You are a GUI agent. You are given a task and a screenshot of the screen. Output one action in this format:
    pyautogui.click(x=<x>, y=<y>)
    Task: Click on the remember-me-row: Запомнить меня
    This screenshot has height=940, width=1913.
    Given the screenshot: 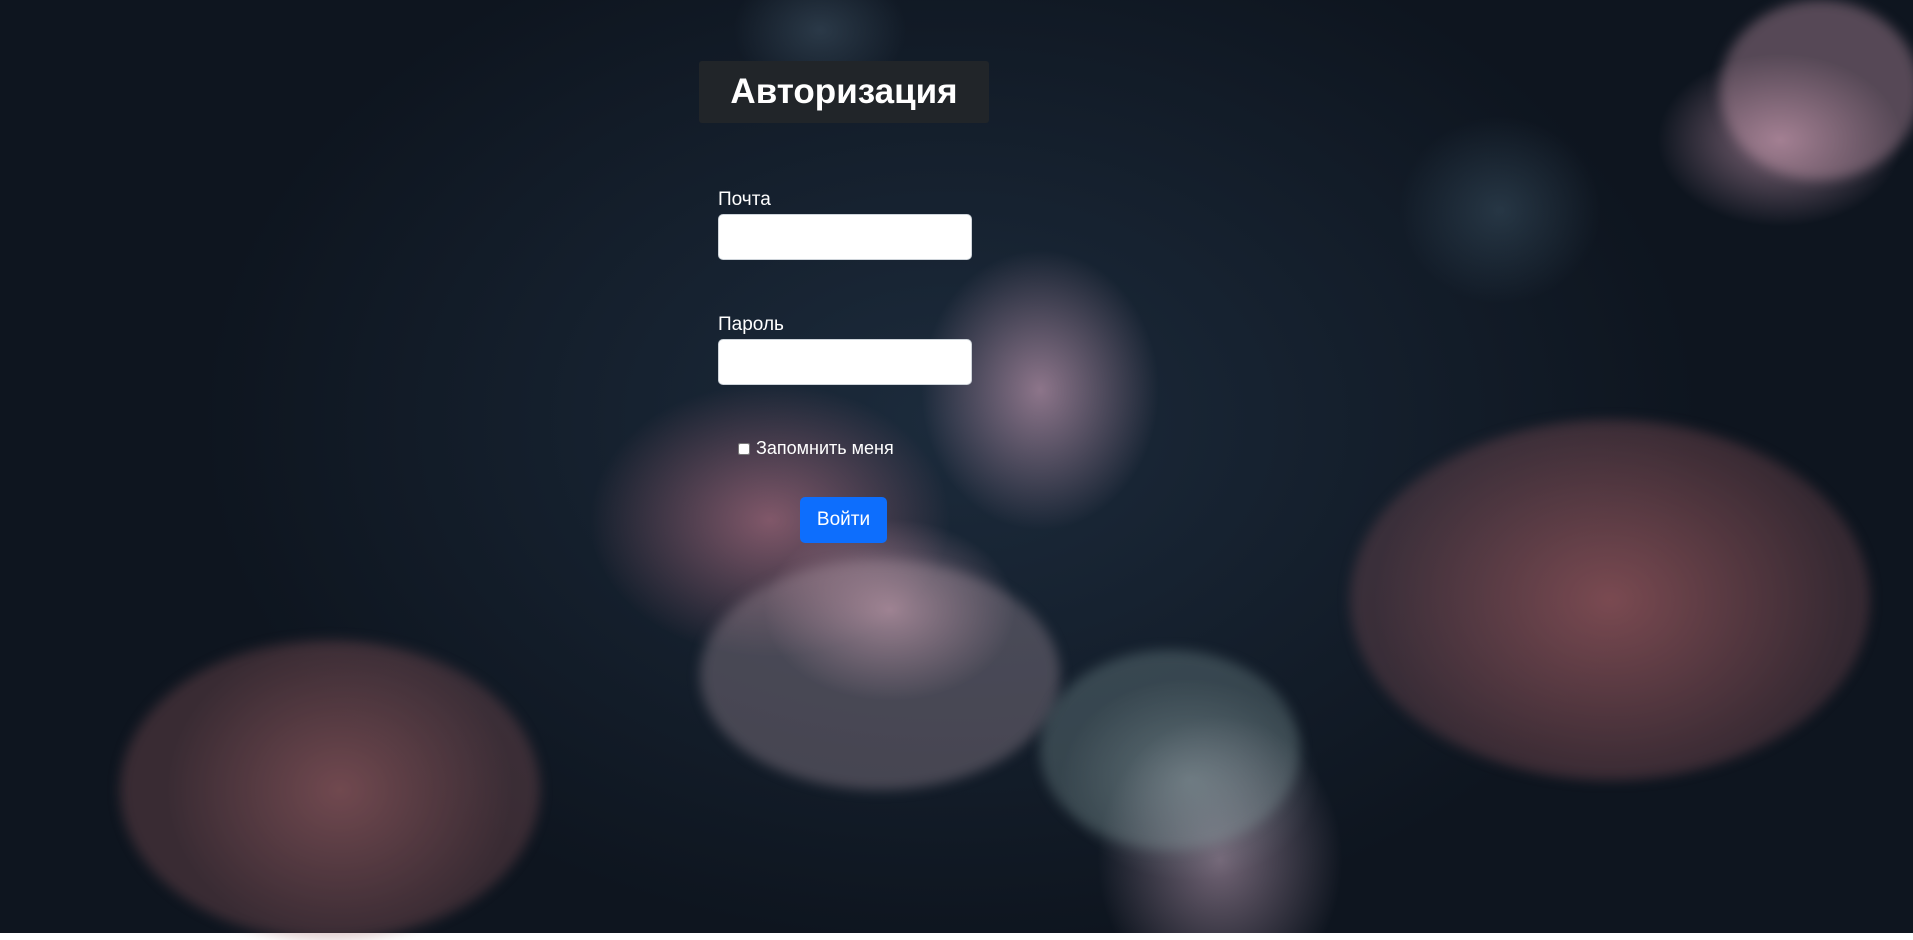 What is the action you would take?
    pyautogui.click(x=816, y=448)
    